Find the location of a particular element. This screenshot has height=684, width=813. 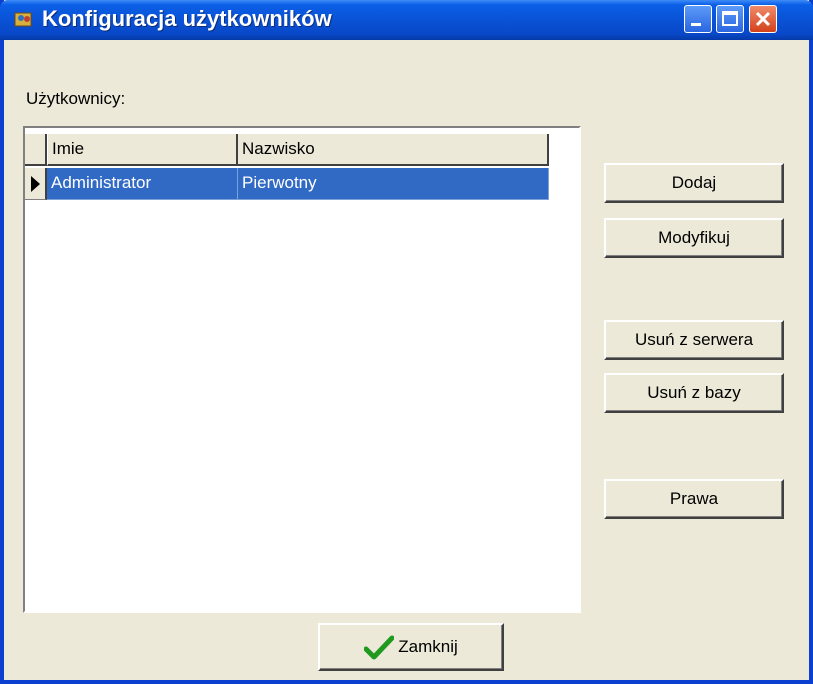

current-row-arrow-icon is located at coordinates (35, 184).